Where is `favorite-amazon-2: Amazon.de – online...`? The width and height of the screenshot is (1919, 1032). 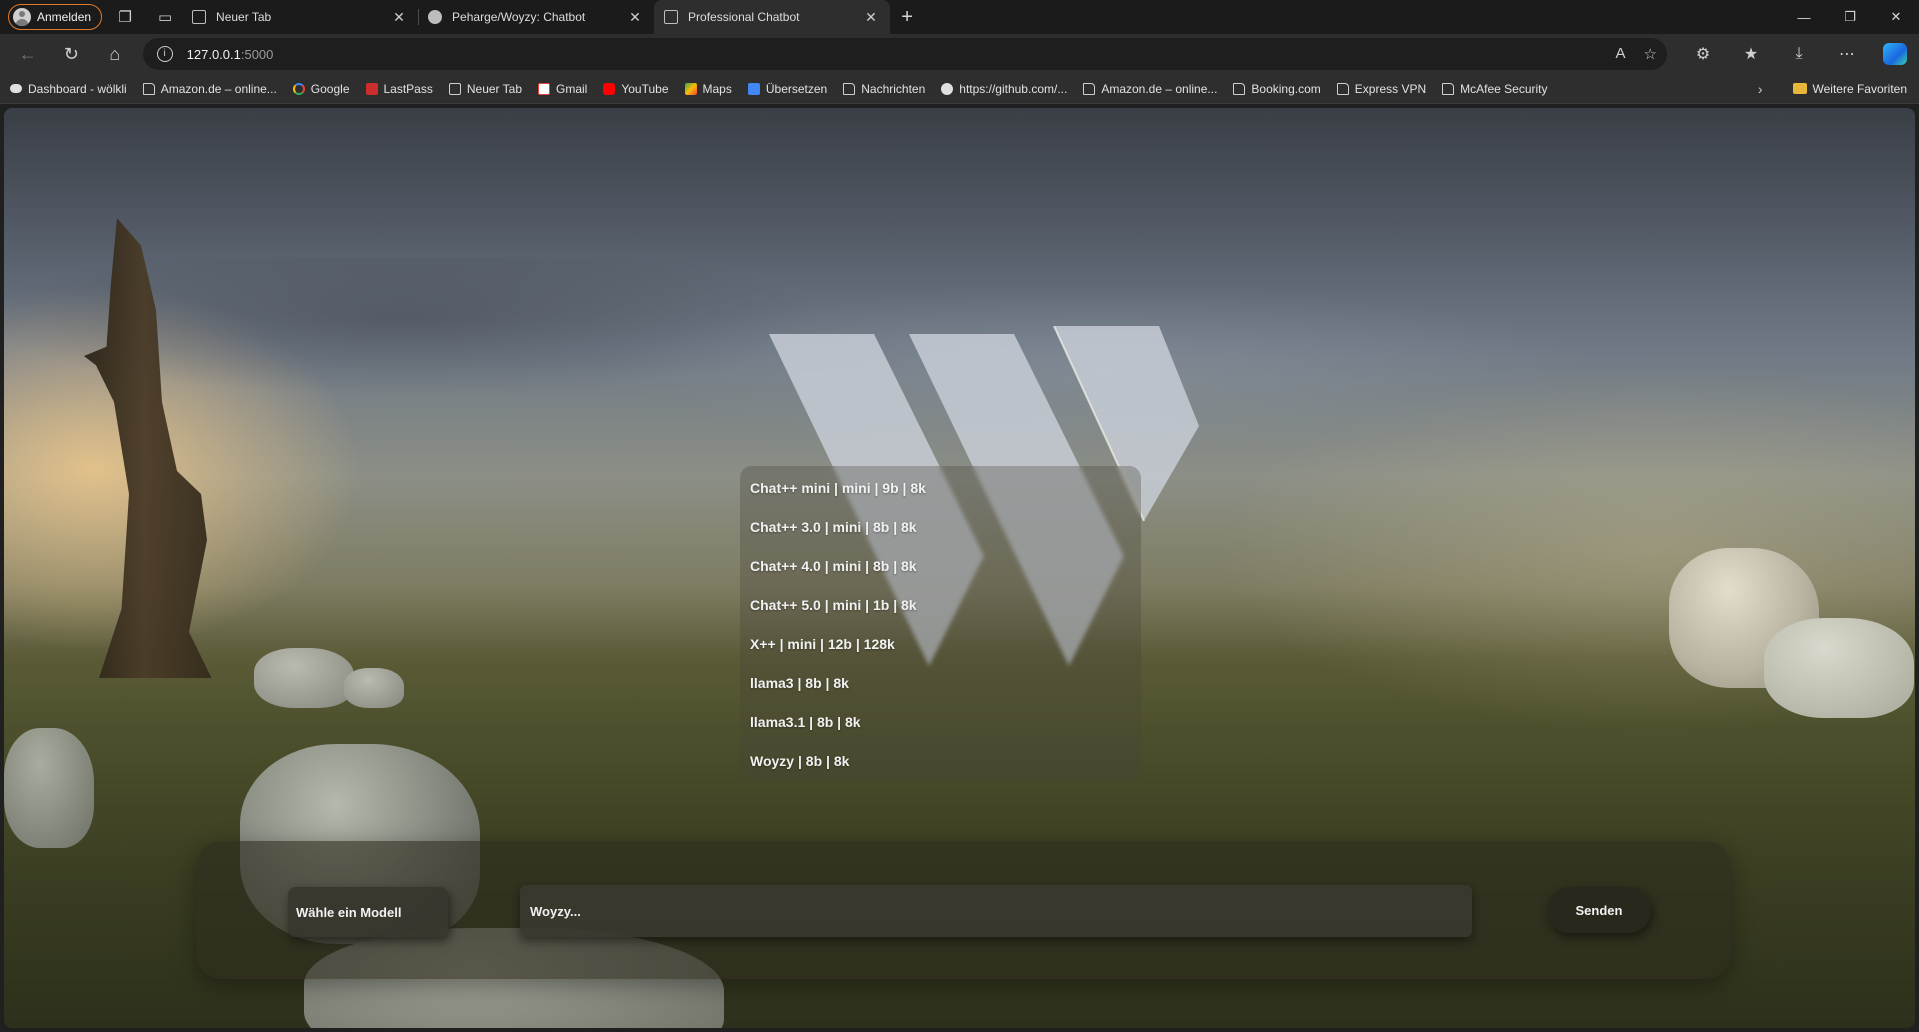
favorite-amazon-2: Amazon.de – online... is located at coordinates (1150, 89).